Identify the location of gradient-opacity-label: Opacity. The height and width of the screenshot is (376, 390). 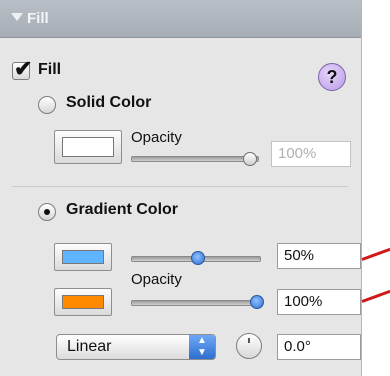
(156, 279).